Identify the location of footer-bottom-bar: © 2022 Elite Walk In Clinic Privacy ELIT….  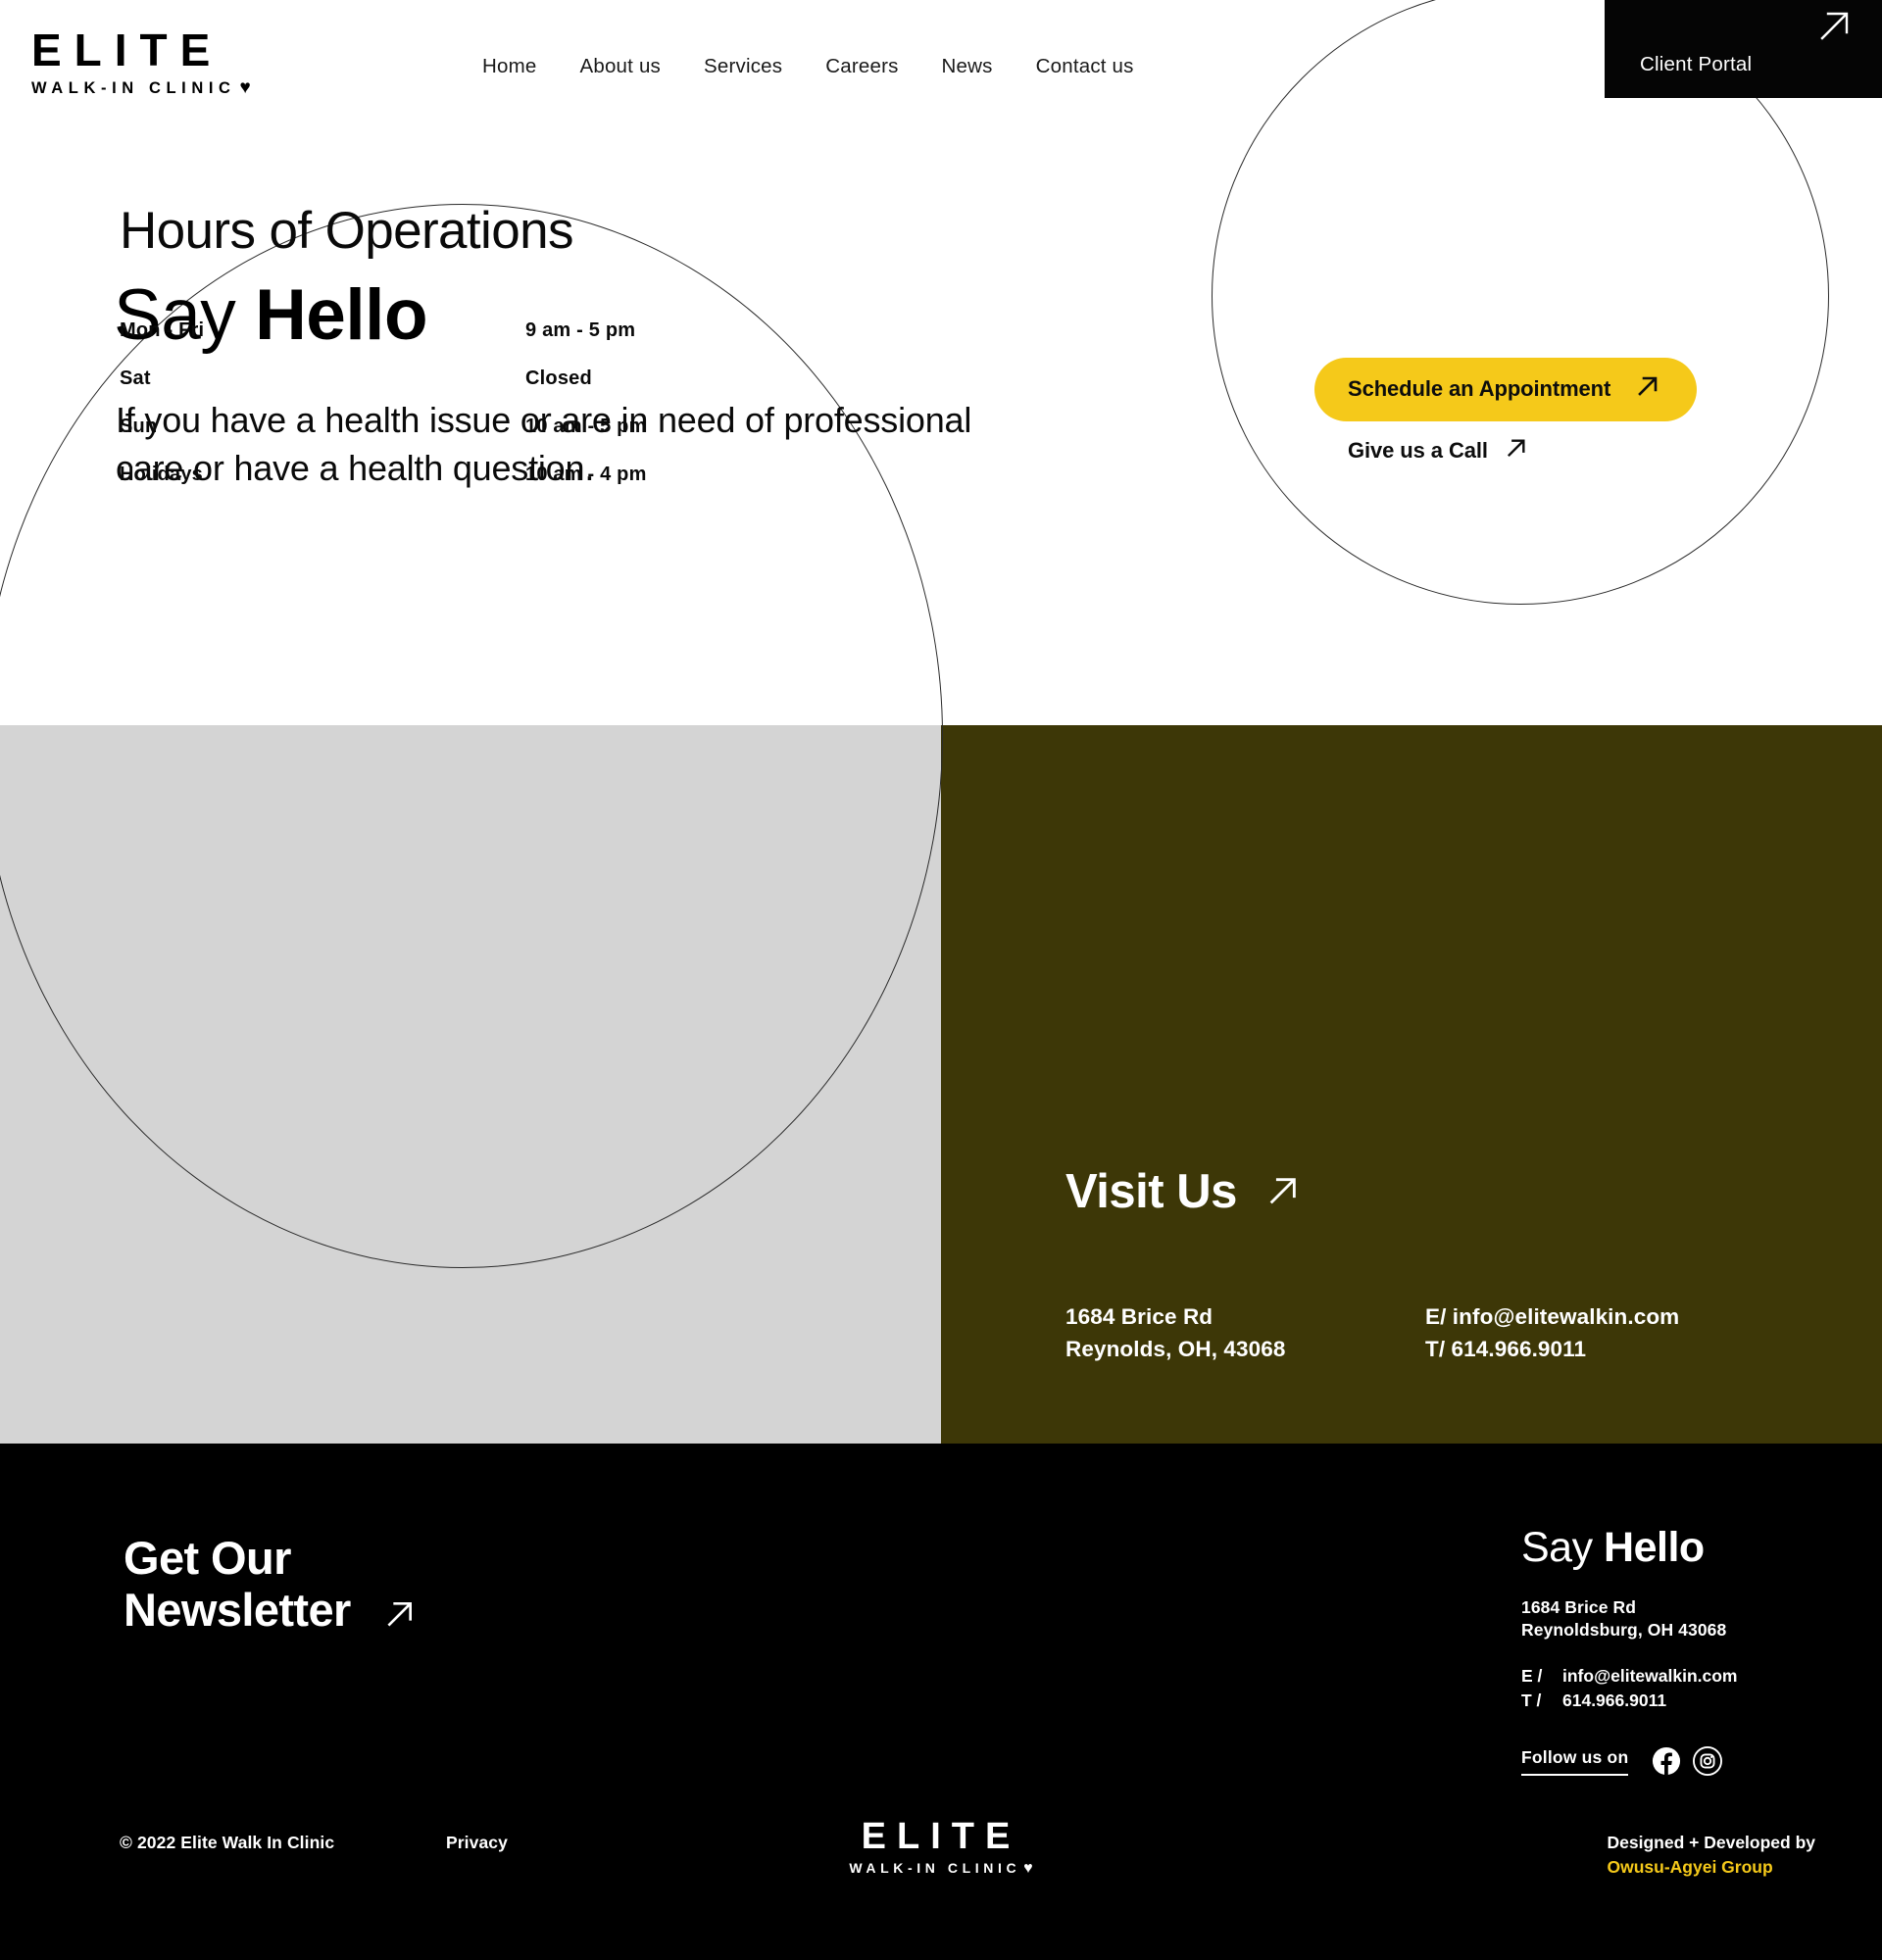
(941, 1886).